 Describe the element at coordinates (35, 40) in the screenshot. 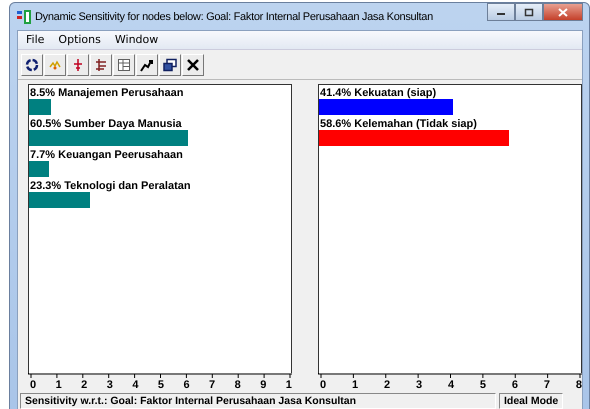

I see `menu-item: File` at that location.